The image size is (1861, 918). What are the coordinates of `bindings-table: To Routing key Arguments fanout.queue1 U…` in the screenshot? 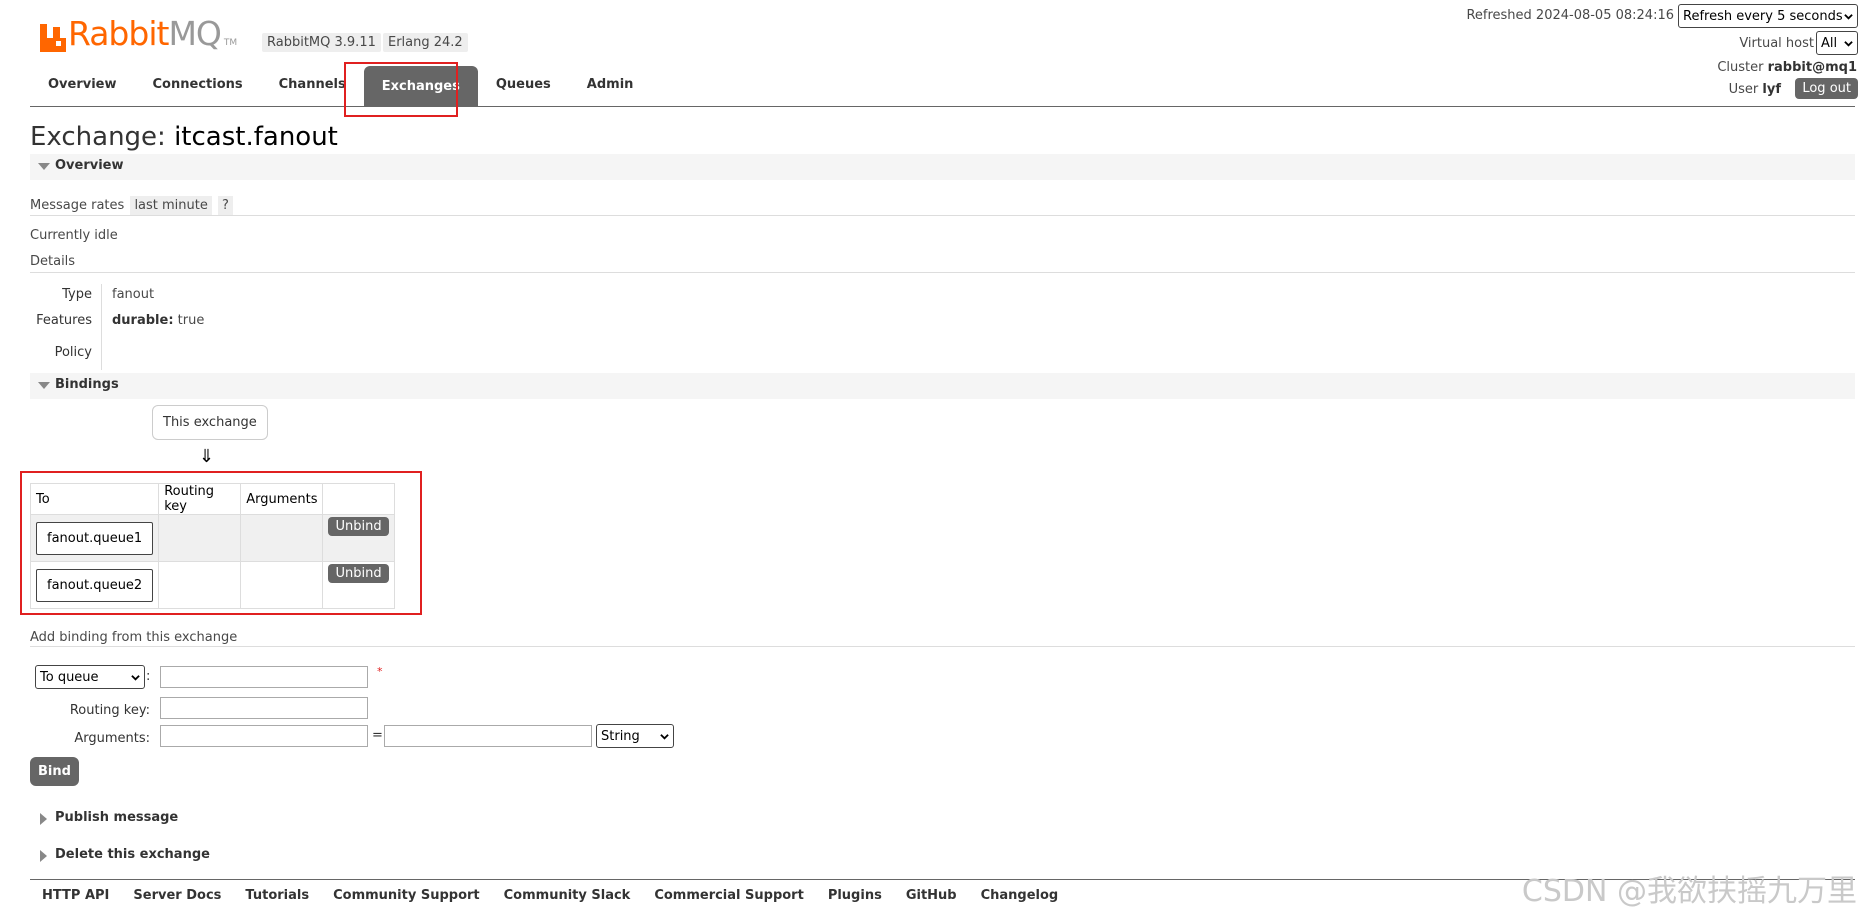 It's located at (212, 546).